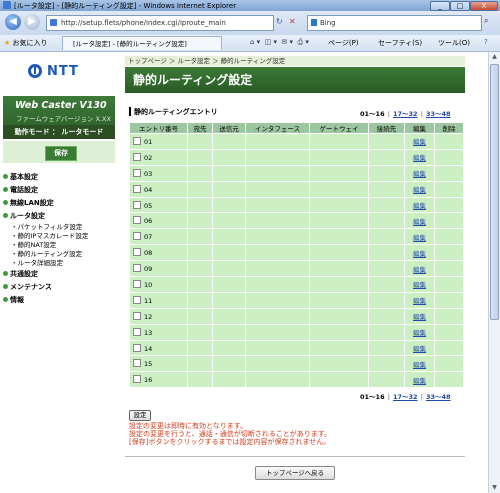  What do you see at coordinates (142, 43) in the screenshot?
I see `browser-tab: [ルータ設定] - [静的ルーティング設定]` at bounding box center [142, 43].